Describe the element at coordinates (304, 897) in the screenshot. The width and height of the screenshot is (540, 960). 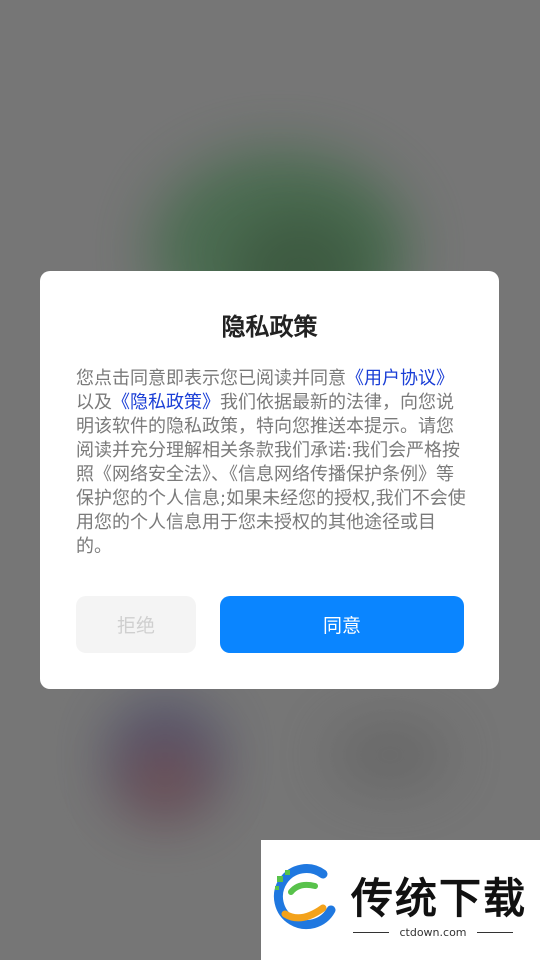
I see `ctdown-logo-icon` at that location.